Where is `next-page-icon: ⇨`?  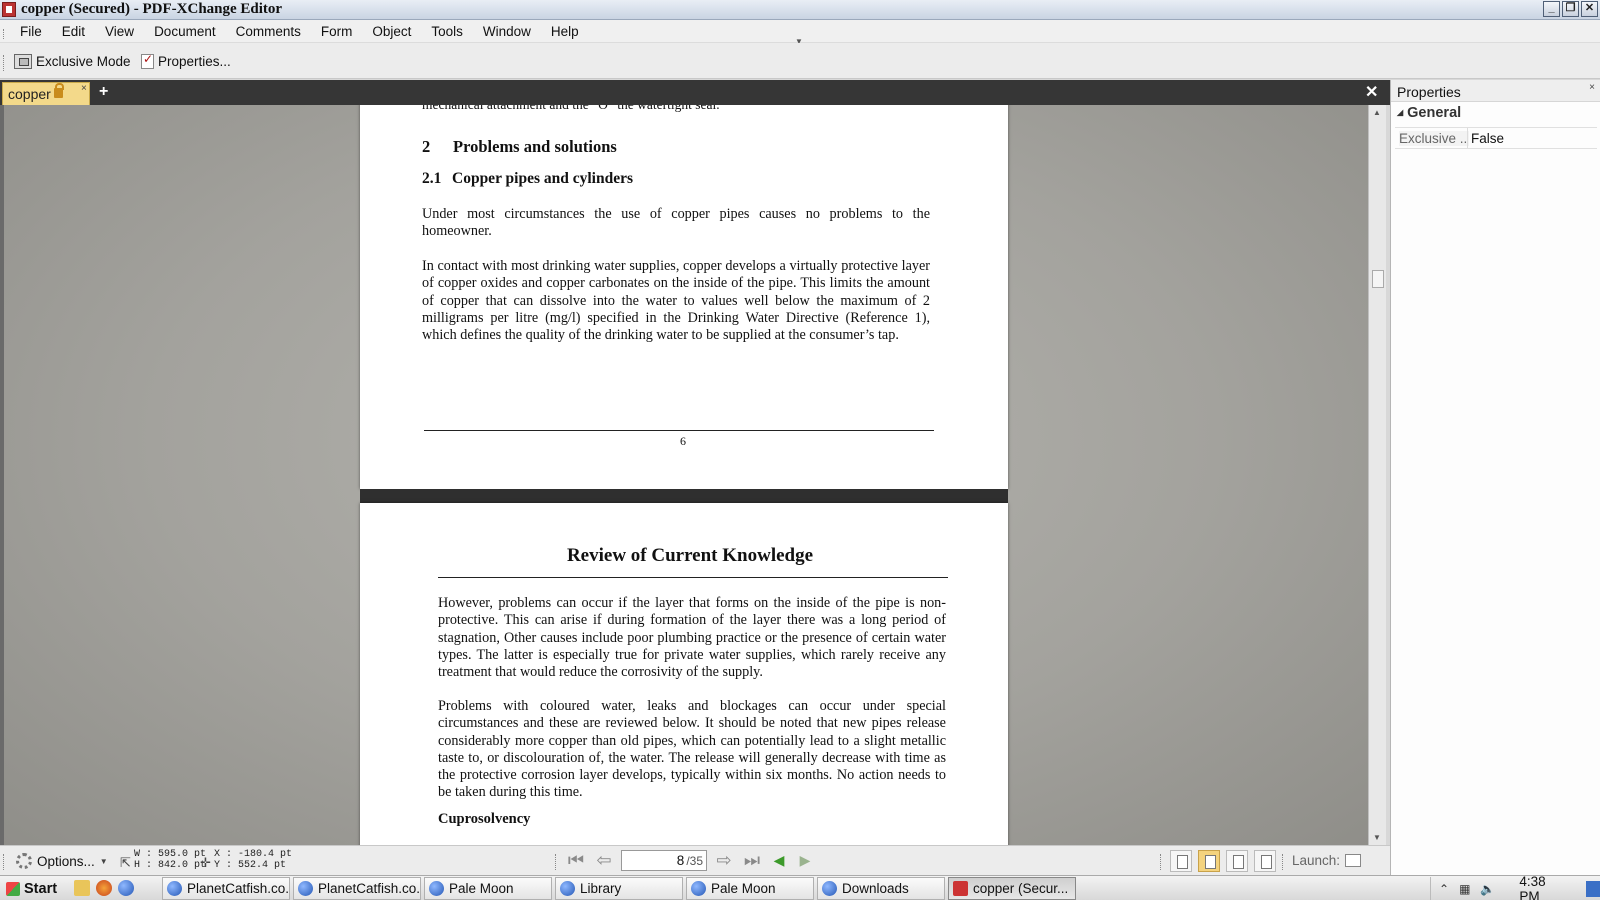
next-page-icon: ⇨ is located at coordinates (724, 861).